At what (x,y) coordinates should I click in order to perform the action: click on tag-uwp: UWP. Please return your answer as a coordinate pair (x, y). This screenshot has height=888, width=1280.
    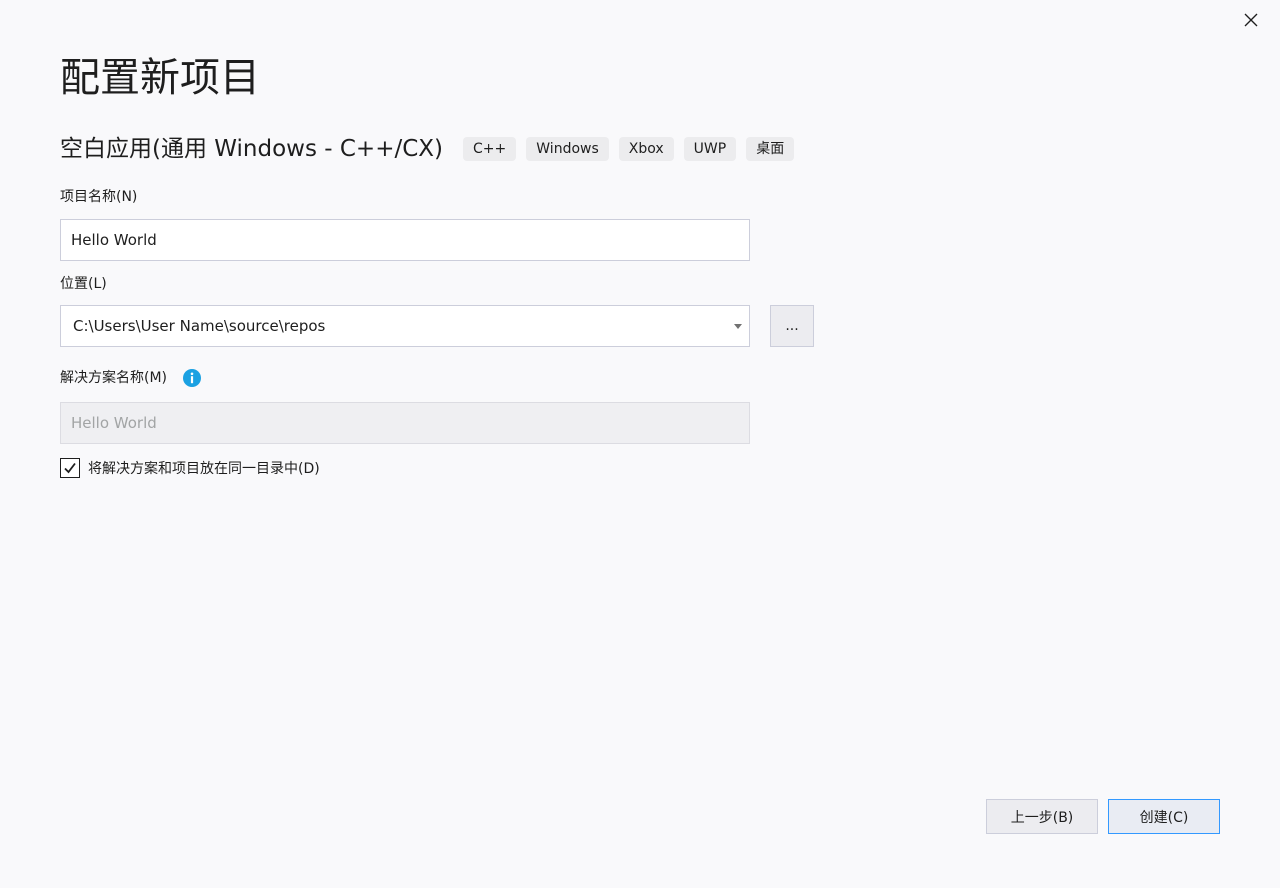
    Looking at the image, I should click on (710, 149).